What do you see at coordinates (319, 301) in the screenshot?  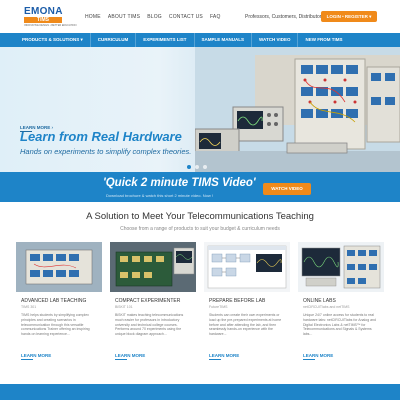 I see `card-title: ONLINE LABS` at bounding box center [319, 301].